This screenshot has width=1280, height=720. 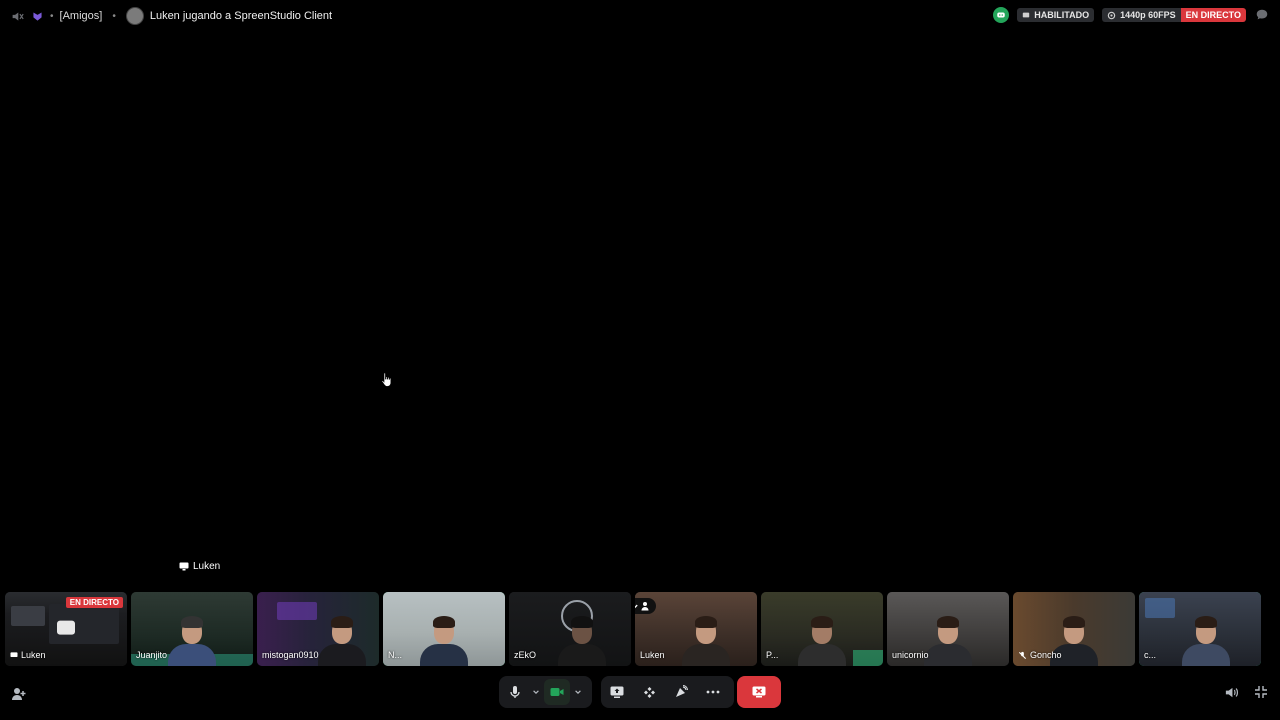 I want to click on call-controls-bar, so click(x=640, y=696).